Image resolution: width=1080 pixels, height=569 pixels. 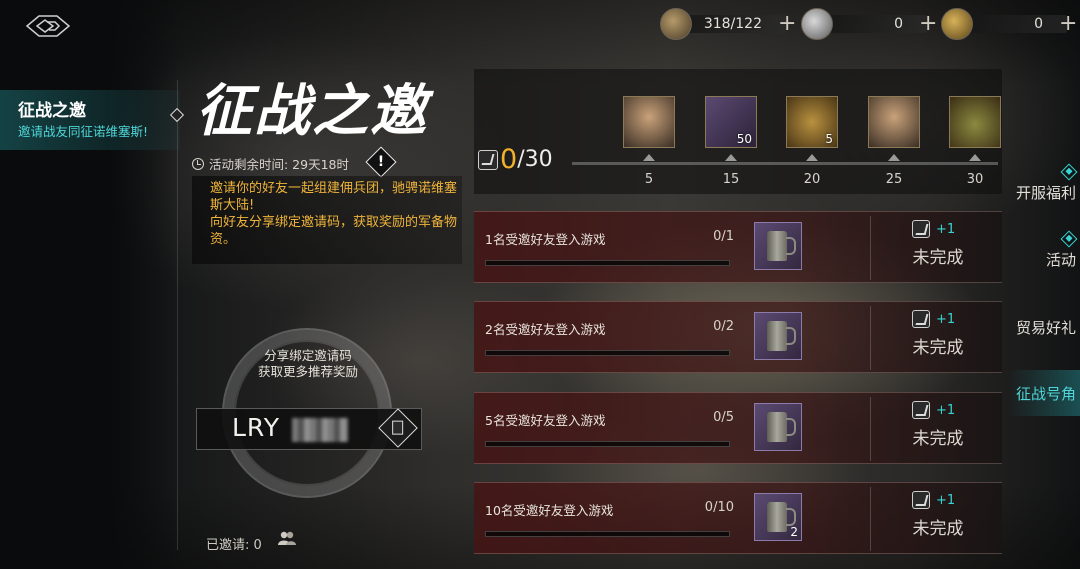 I want to click on clock-icon, so click(x=198, y=163).